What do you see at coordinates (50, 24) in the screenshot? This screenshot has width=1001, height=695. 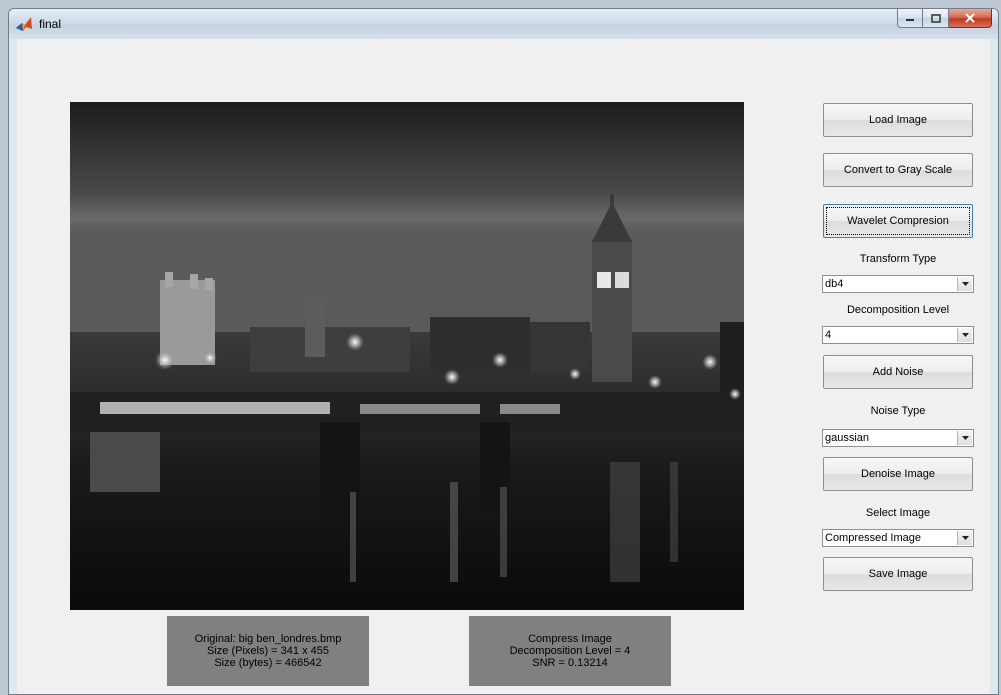 I see `window-title: final` at bounding box center [50, 24].